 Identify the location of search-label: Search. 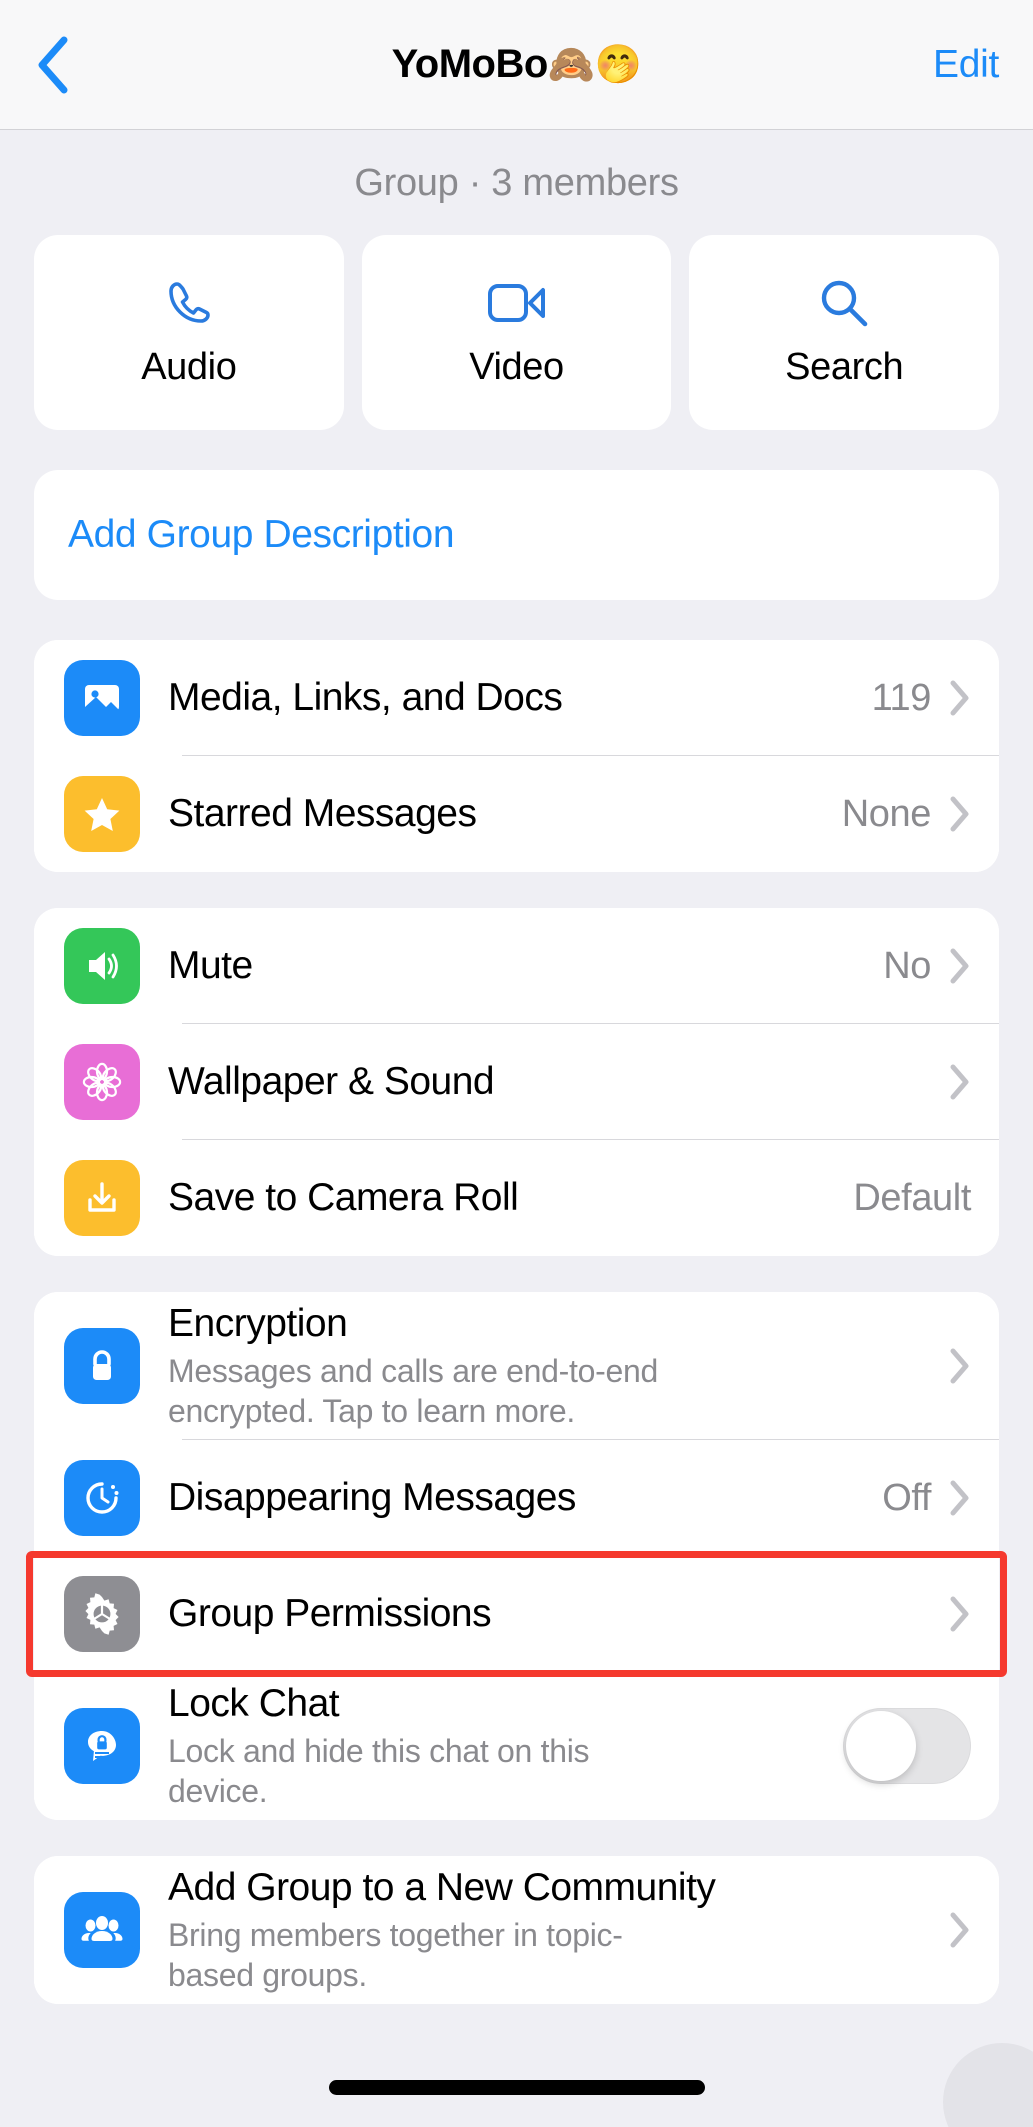
(844, 367).